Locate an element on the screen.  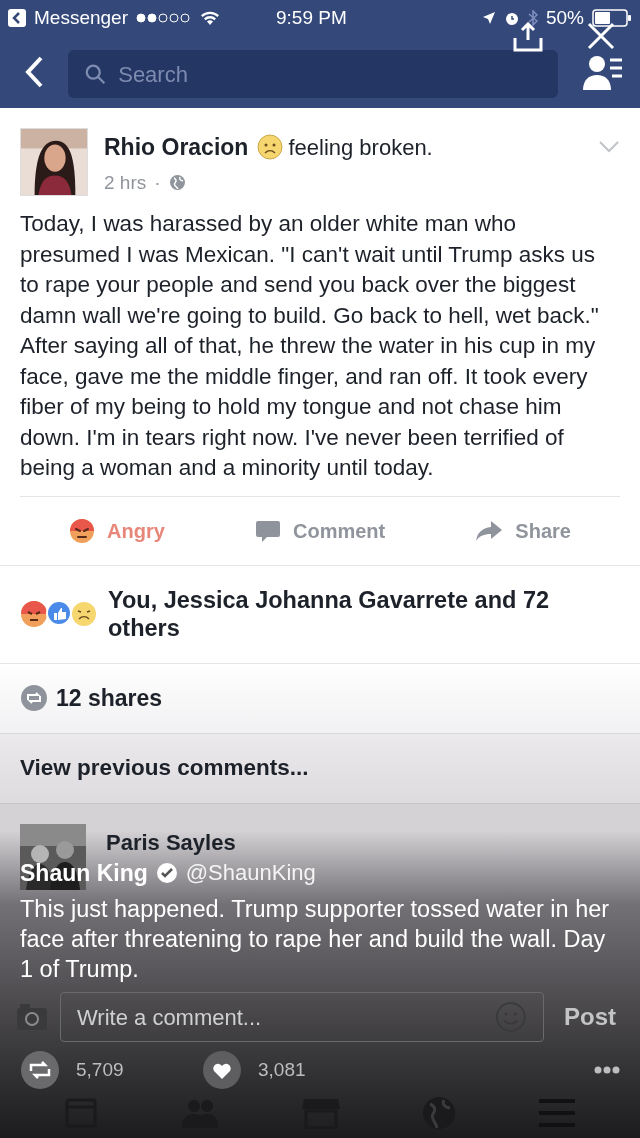
close-icon is located at coordinates (601, 36).